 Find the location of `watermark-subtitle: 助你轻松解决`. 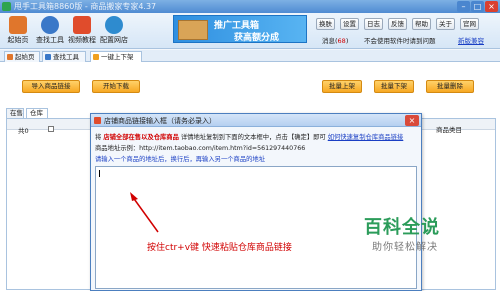

watermark-subtitle: 助你轻松解决 is located at coordinates (405, 247).